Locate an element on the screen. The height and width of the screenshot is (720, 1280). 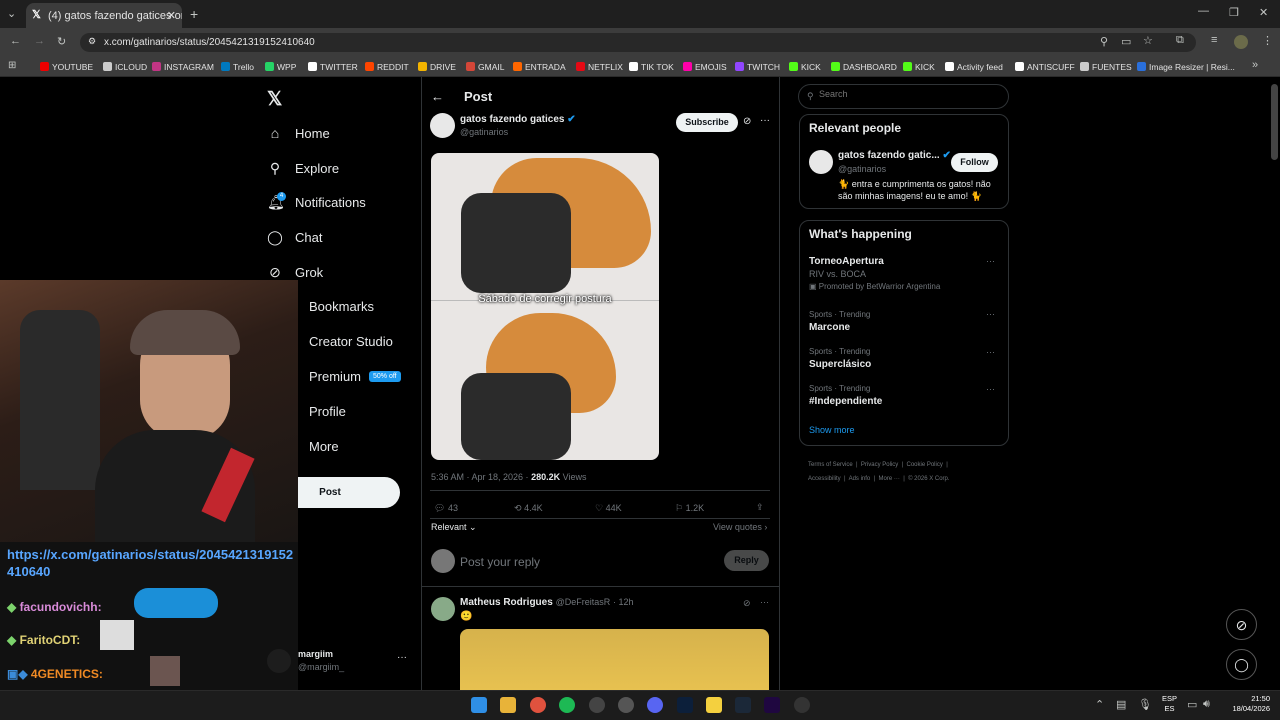
nav-grok: ⊘ Grok is located at coordinates (295, 272).